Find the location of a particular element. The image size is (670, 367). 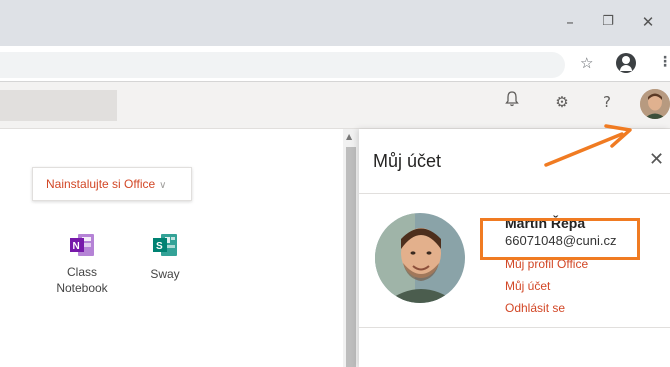

scroll-up-icon: ▲ is located at coordinates (349, 136).